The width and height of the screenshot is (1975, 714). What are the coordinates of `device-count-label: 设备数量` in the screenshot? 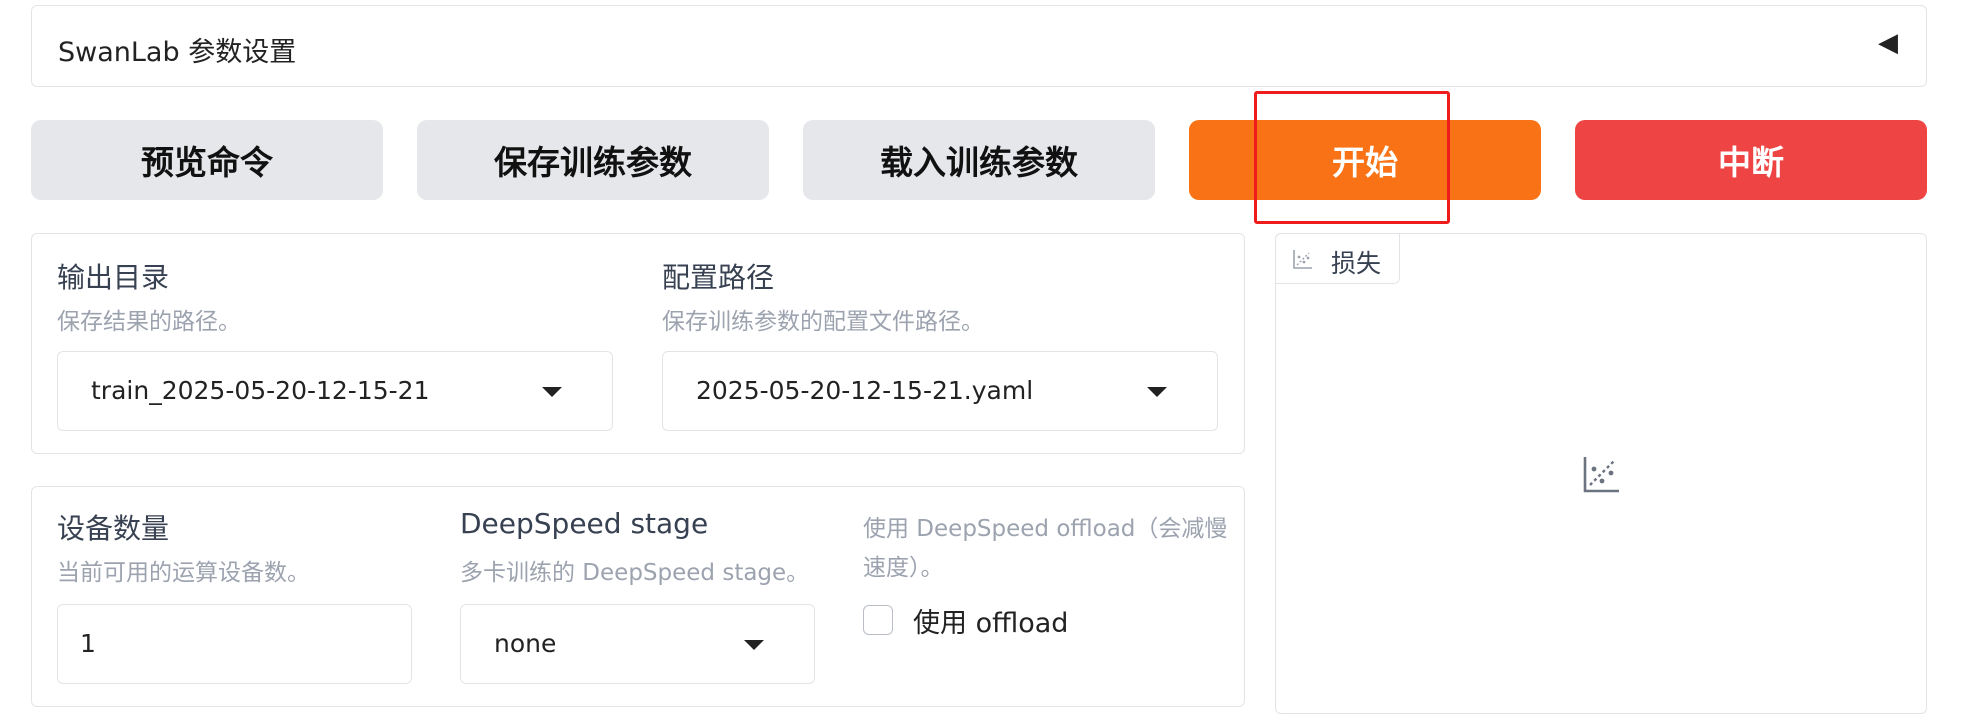 It's located at (113, 528).